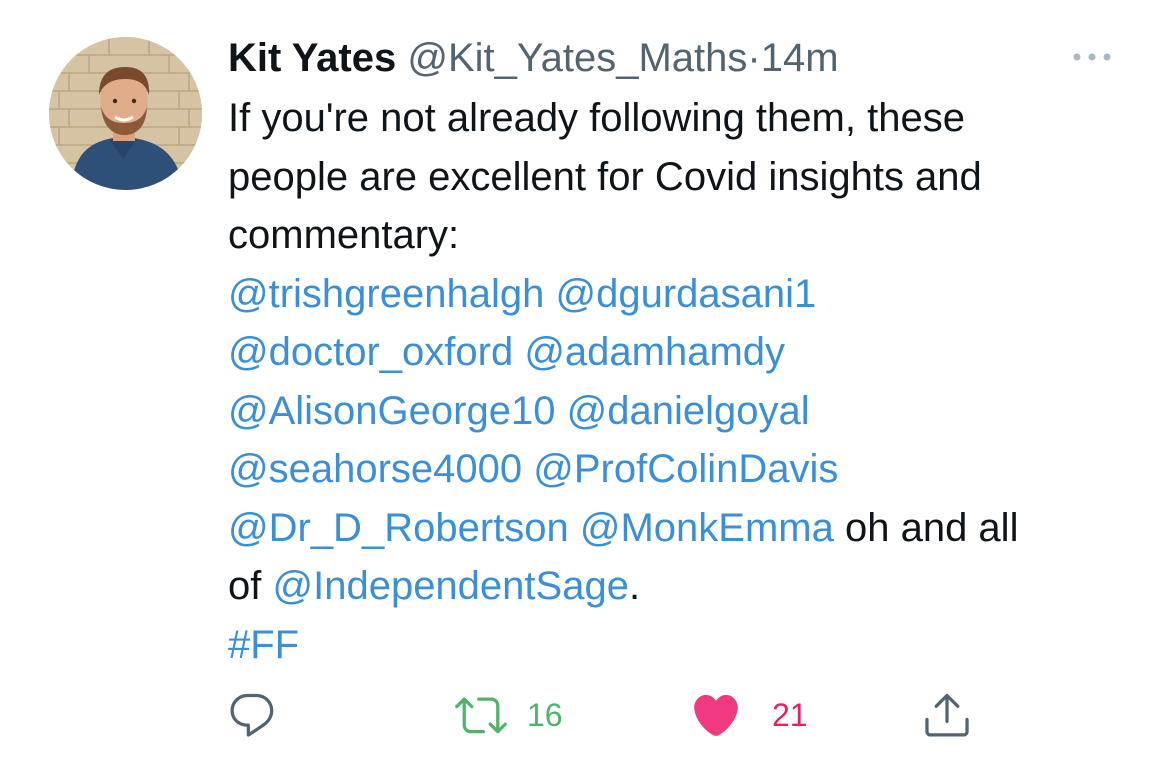 The width and height of the screenshot is (1151, 776). I want to click on tweet-text-line: @seahorse4000 @ProfColinDavis, so click(678, 469).